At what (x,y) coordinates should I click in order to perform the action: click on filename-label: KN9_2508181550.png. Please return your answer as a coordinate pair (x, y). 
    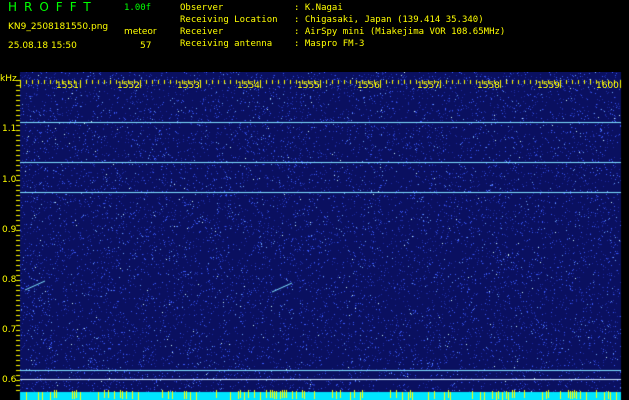
    Looking at the image, I should click on (58, 27).